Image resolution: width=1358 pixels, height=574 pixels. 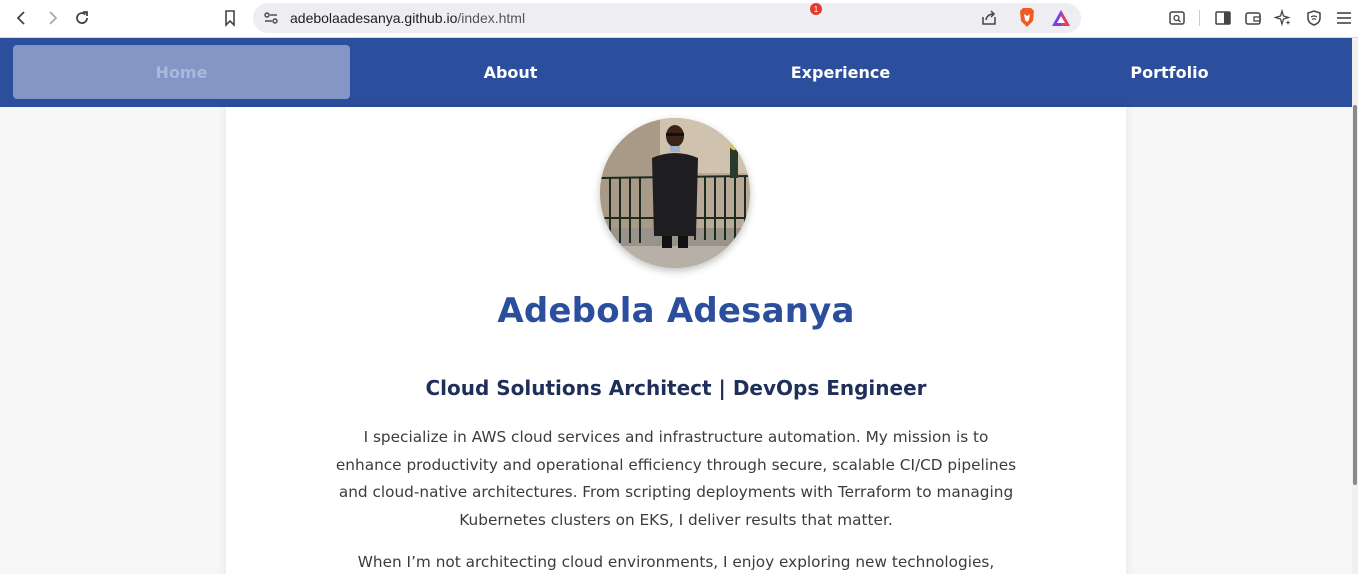 What do you see at coordinates (840, 72) in the screenshot?
I see `nav-experience: Experience` at bounding box center [840, 72].